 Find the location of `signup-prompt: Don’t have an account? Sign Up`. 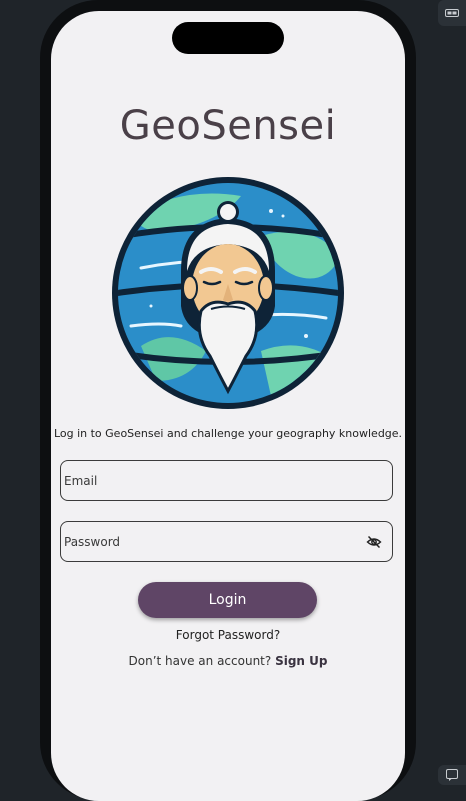

signup-prompt: Don’t have an account? Sign Up is located at coordinates (228, 661).